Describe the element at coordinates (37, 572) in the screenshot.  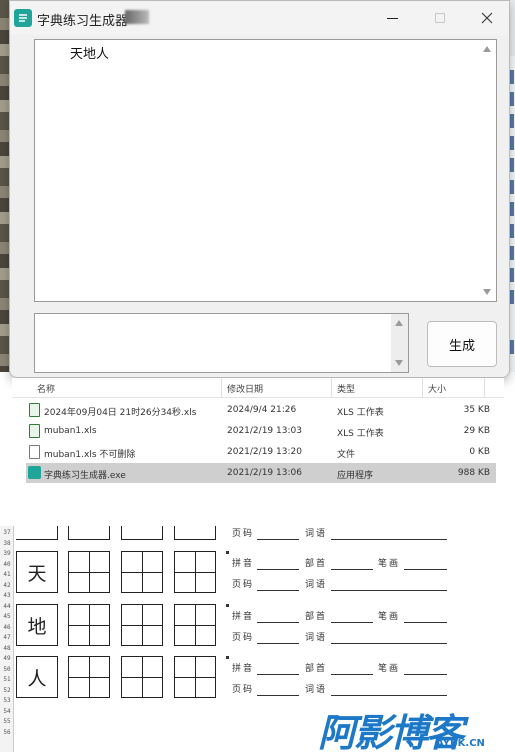
I see `character-cell: 天` at that location.